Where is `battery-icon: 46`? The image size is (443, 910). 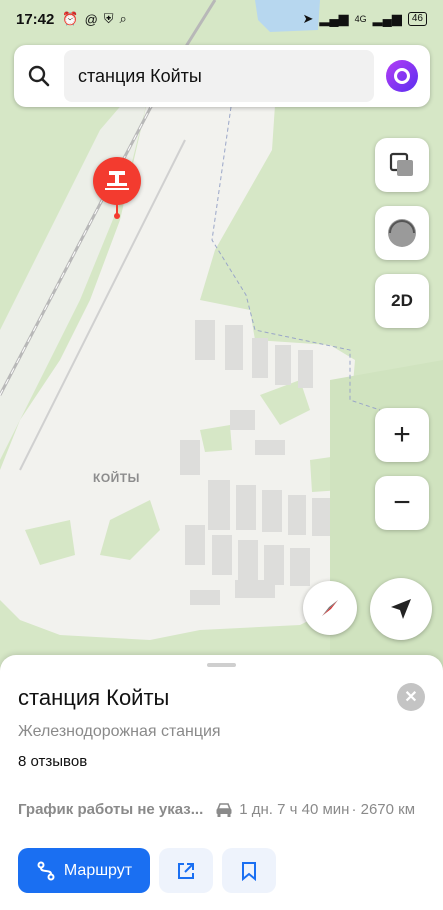 battery-icon: 46 is located at coordinates (417, 19).